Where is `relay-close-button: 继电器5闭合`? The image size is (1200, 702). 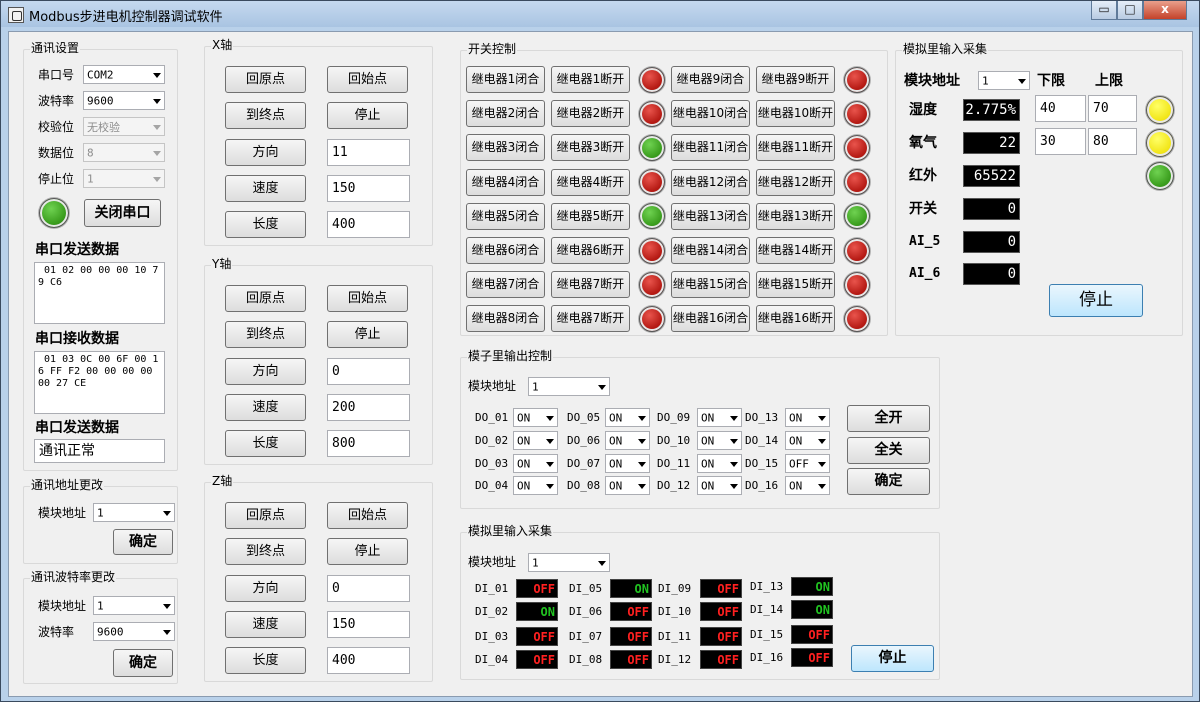 relay-close-button: 继电器5闭合 is located at coordinates (505, 216).